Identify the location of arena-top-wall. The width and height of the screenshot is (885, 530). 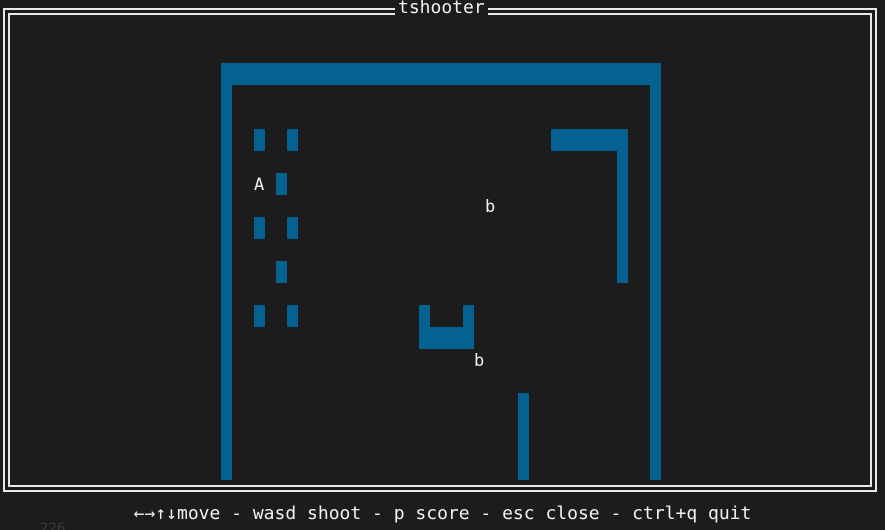
(441, 74).